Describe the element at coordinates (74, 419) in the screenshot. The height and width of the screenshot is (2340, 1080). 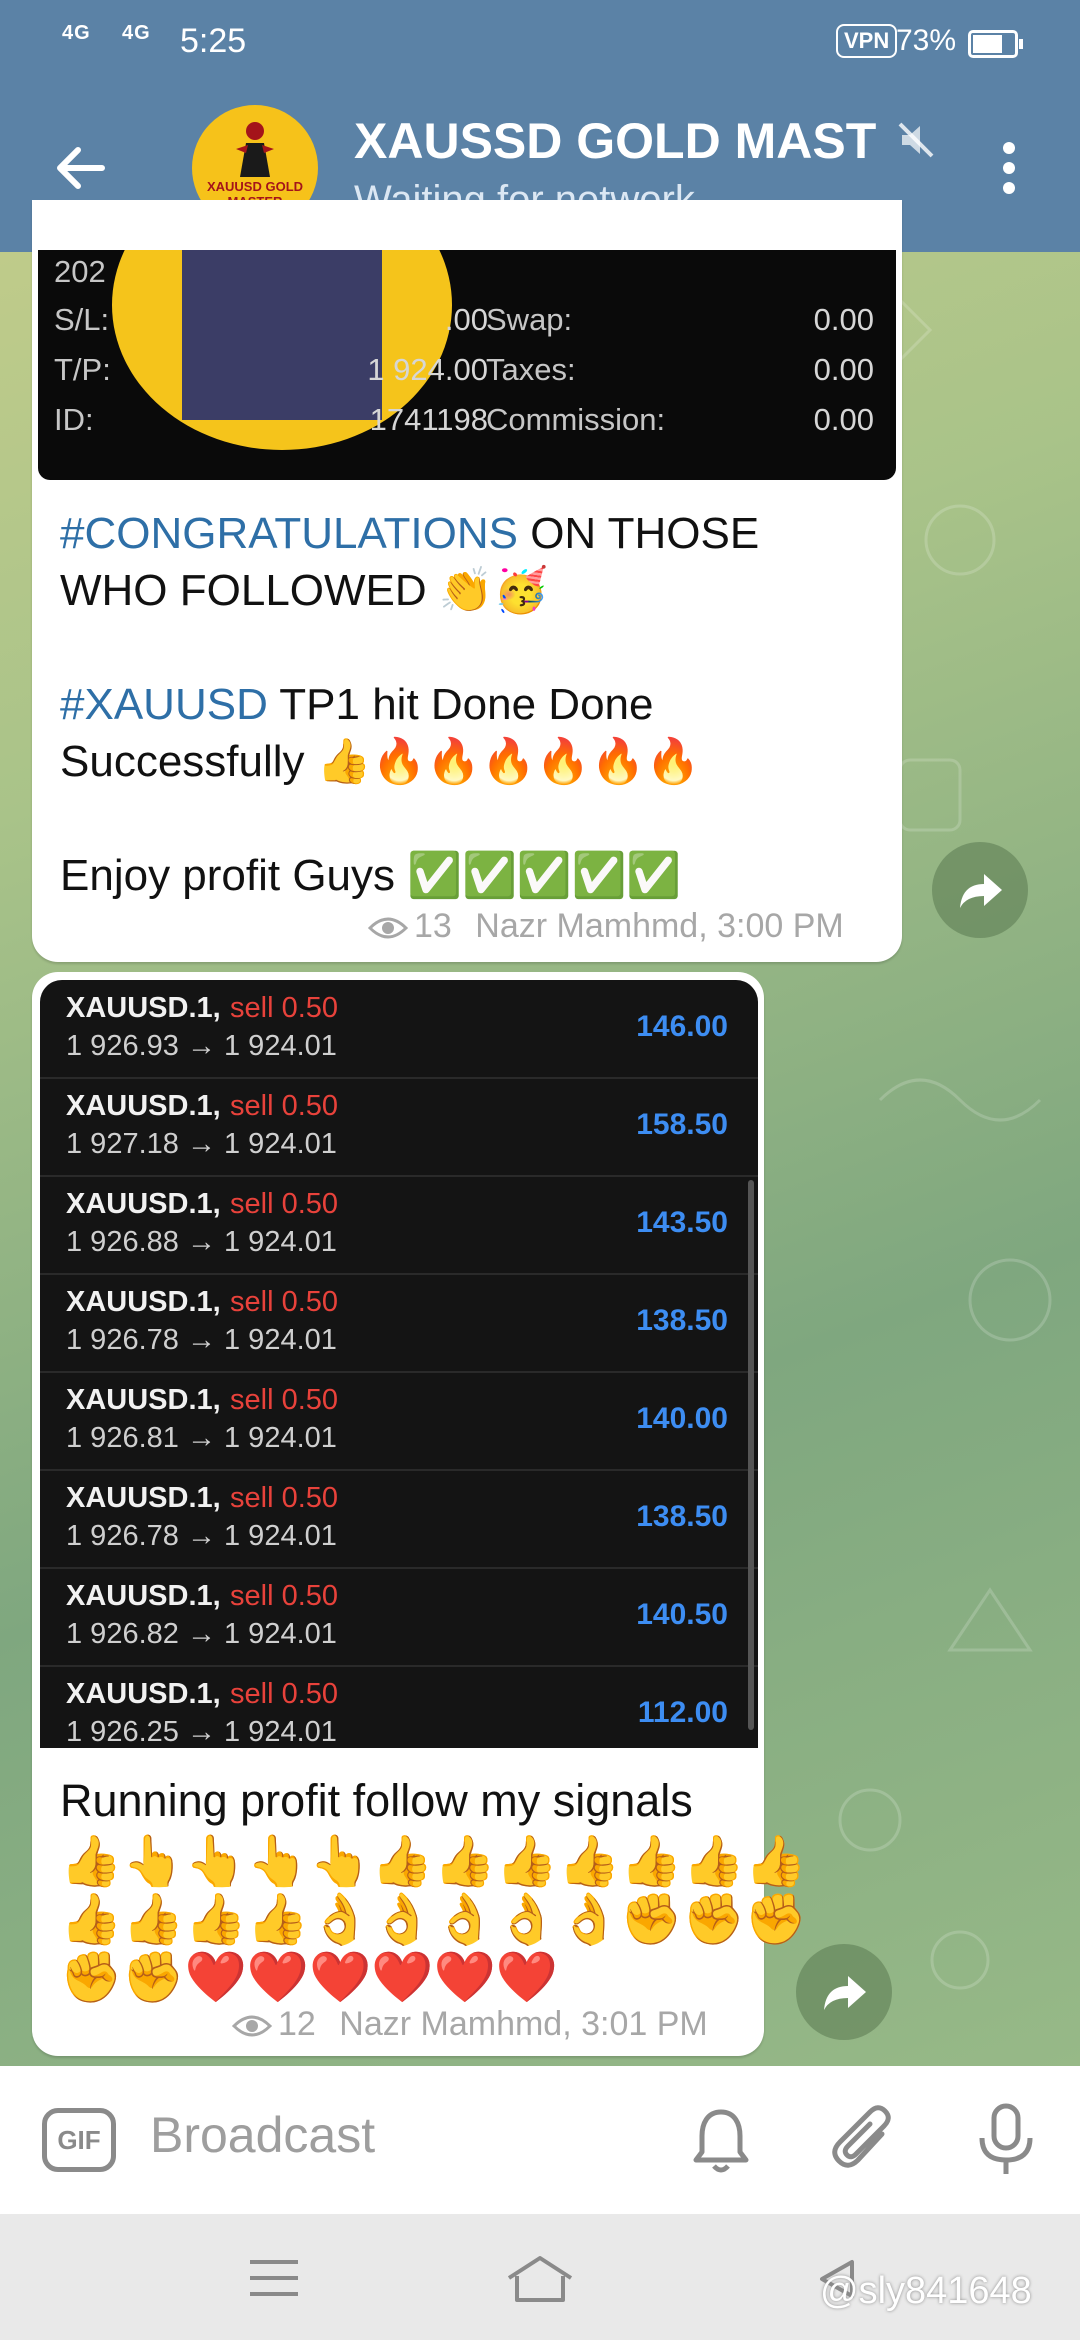
I see `id-label: ID:` at that location.